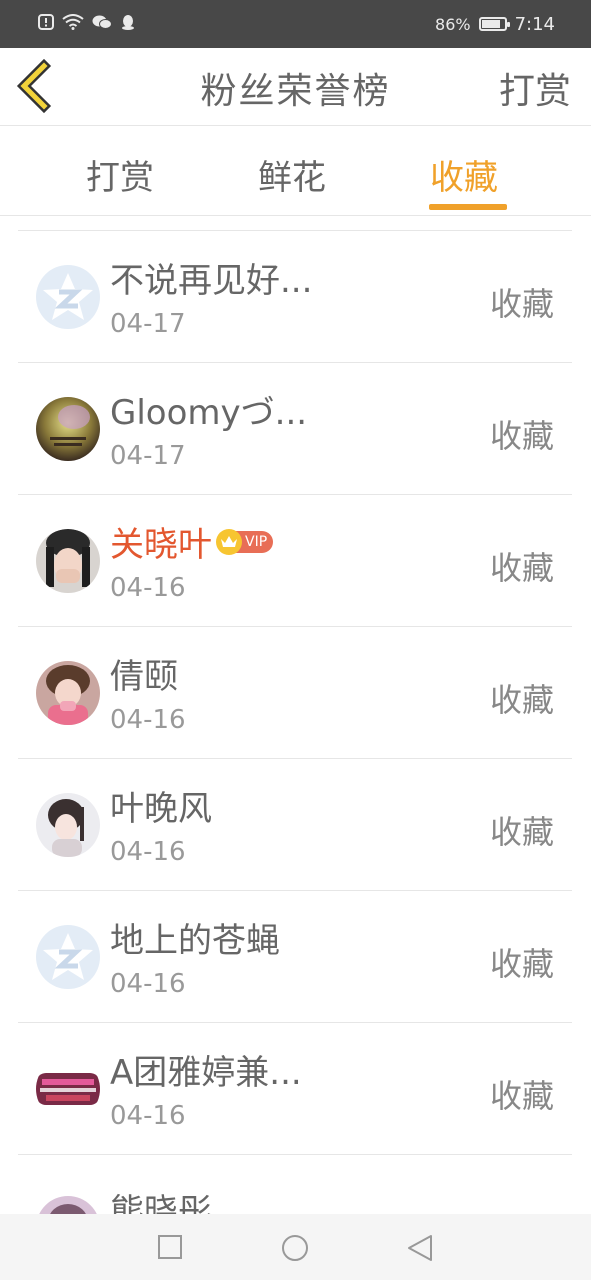 Image resolution: width=591 pixels, height=1280 pixels. I want to click on status-icons-left, so click(87, 24).